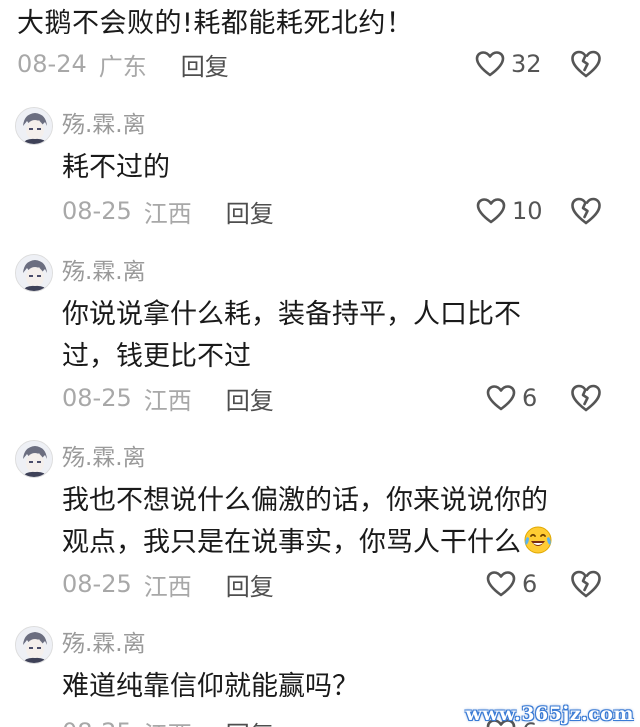 The image size is (640, 727). I want to click on comment-location: 广东, so click(122, 66).